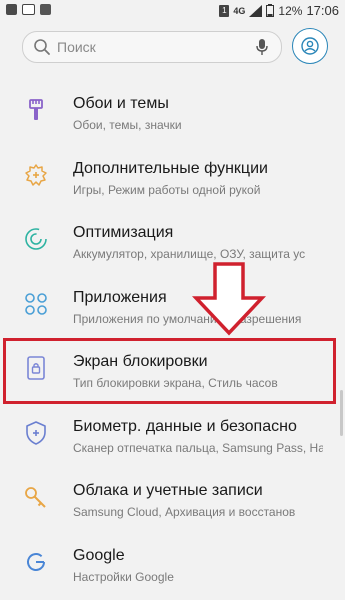 The image size is (345, 600). What do you see at coordinates (172, 562) in the screenshot?
I see `settings-item-google: Google Настройки Google` at bounding box center [172, 562].